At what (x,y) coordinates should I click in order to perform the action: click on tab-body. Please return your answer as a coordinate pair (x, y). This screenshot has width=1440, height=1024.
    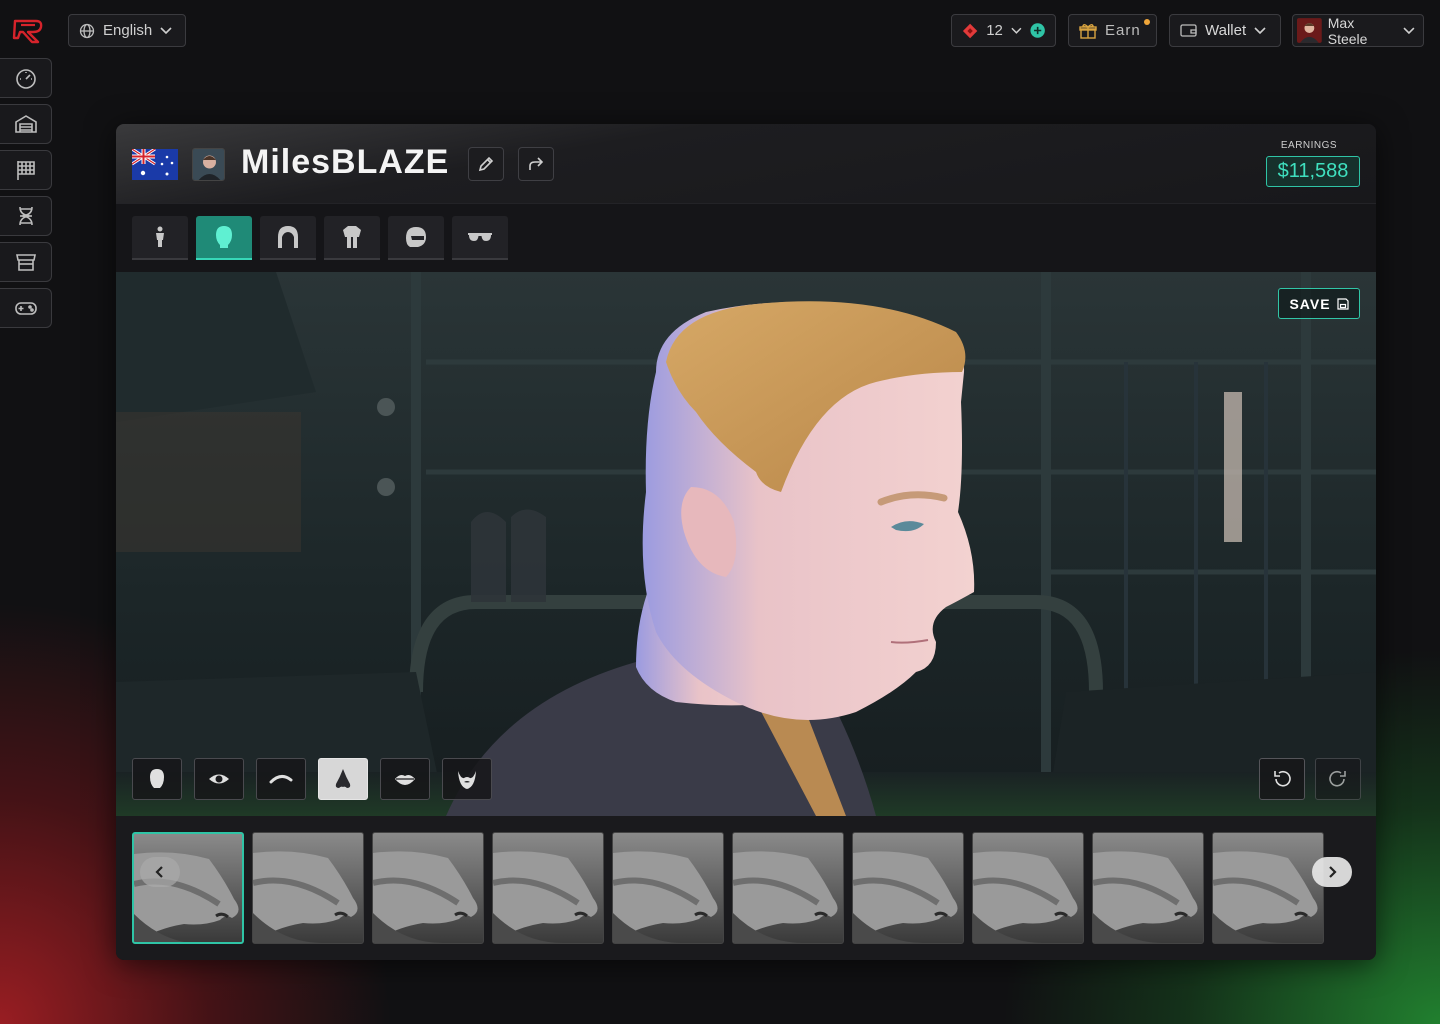
    Looking at the image, I should click on (160, 238).